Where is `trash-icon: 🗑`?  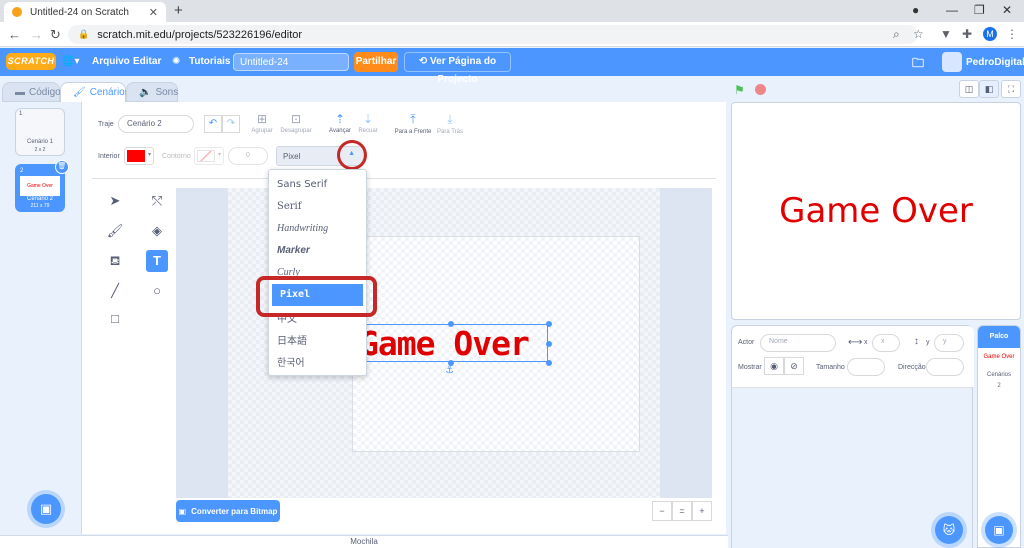 trash-icon: 🗑 is located at coordinates (62, 167).